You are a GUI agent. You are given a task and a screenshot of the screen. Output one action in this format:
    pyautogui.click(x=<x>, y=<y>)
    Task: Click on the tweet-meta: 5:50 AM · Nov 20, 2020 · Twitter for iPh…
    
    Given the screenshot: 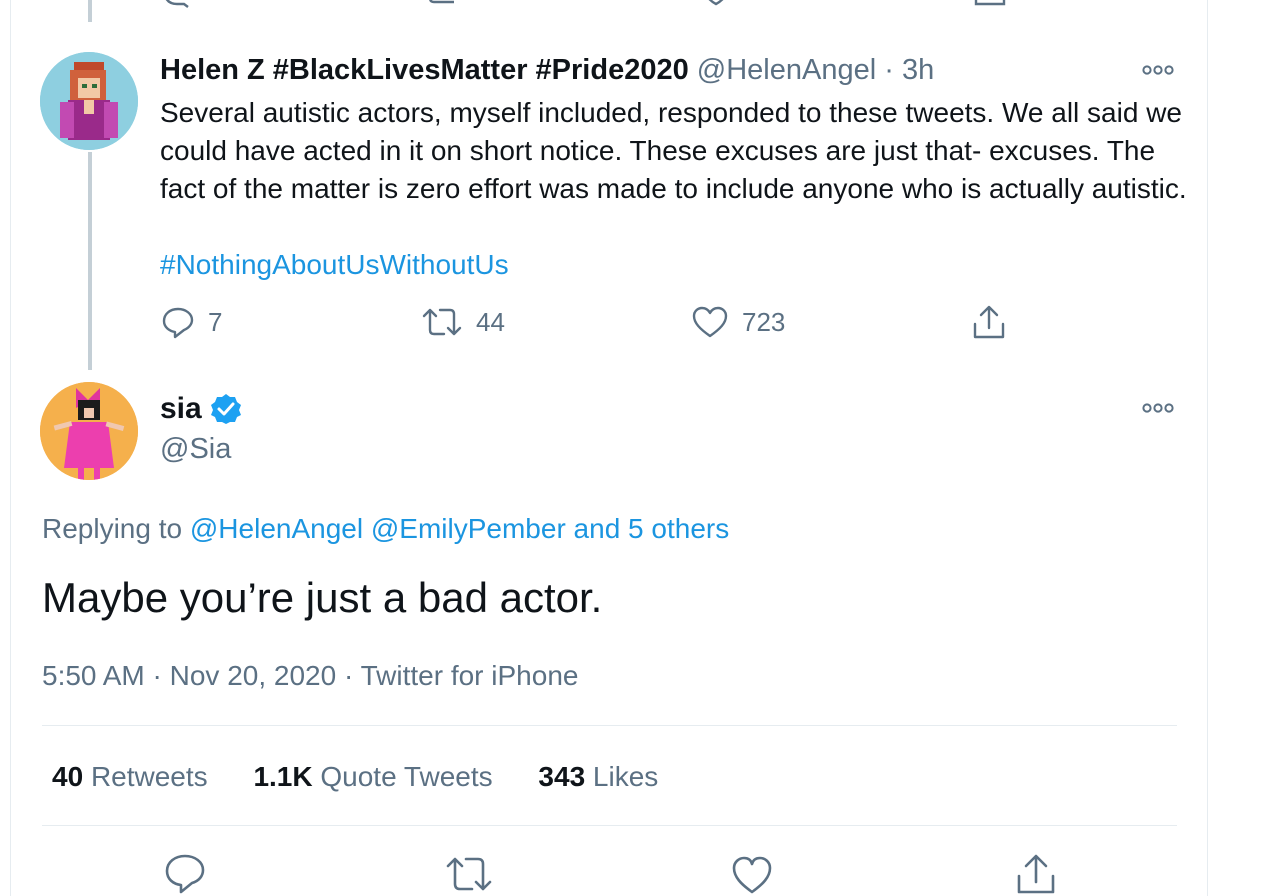 What is the action you would take?
    pyautogui.click(x=310, y=676)
    